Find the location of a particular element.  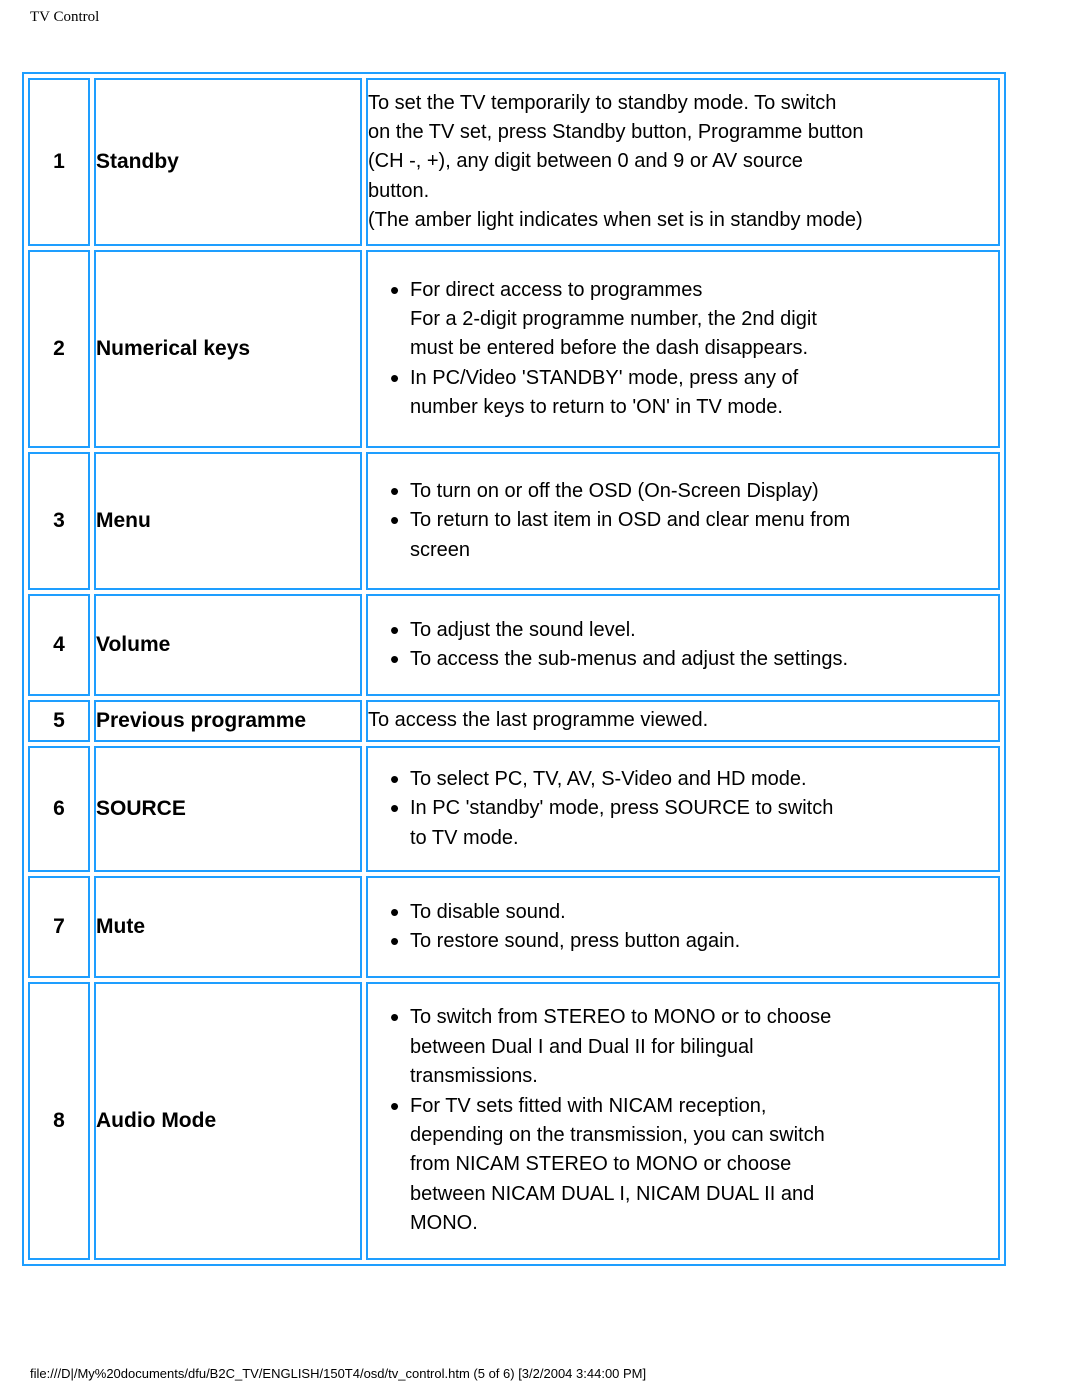

description-bullet-item: • To adjust the sound level. is located at coordinates (683, 629).